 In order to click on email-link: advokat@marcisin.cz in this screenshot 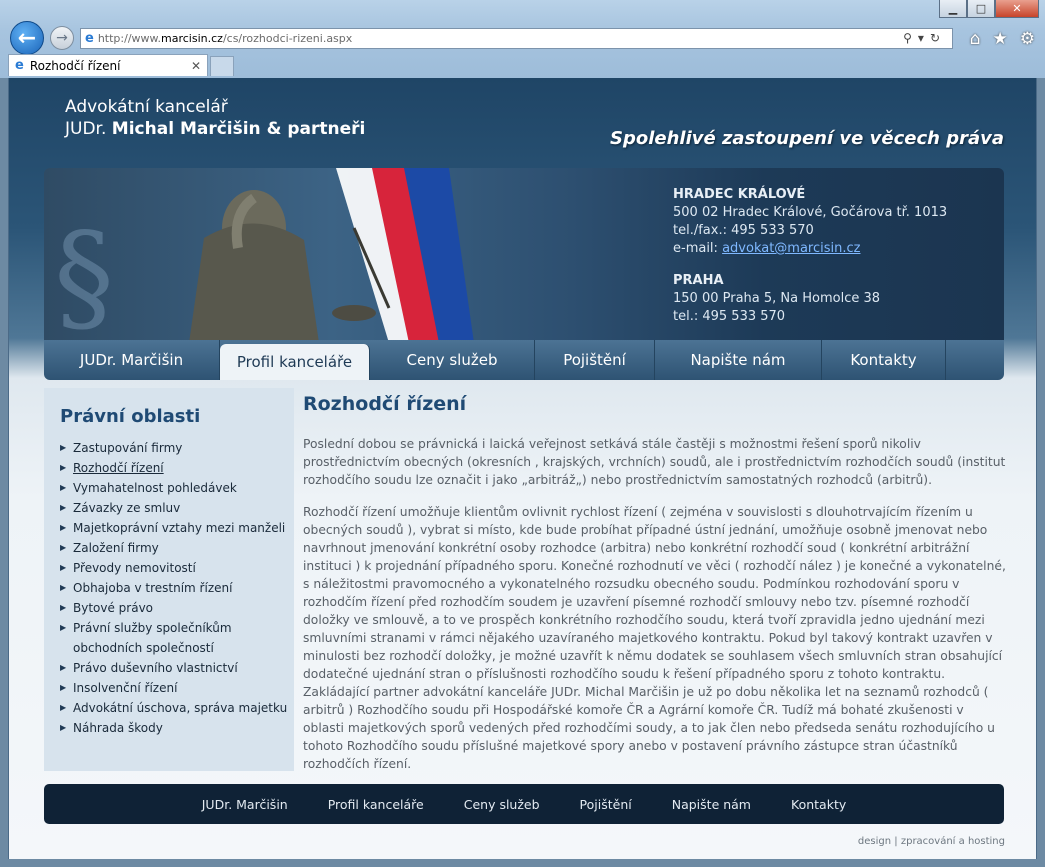, I will do `click(791, 248)`.